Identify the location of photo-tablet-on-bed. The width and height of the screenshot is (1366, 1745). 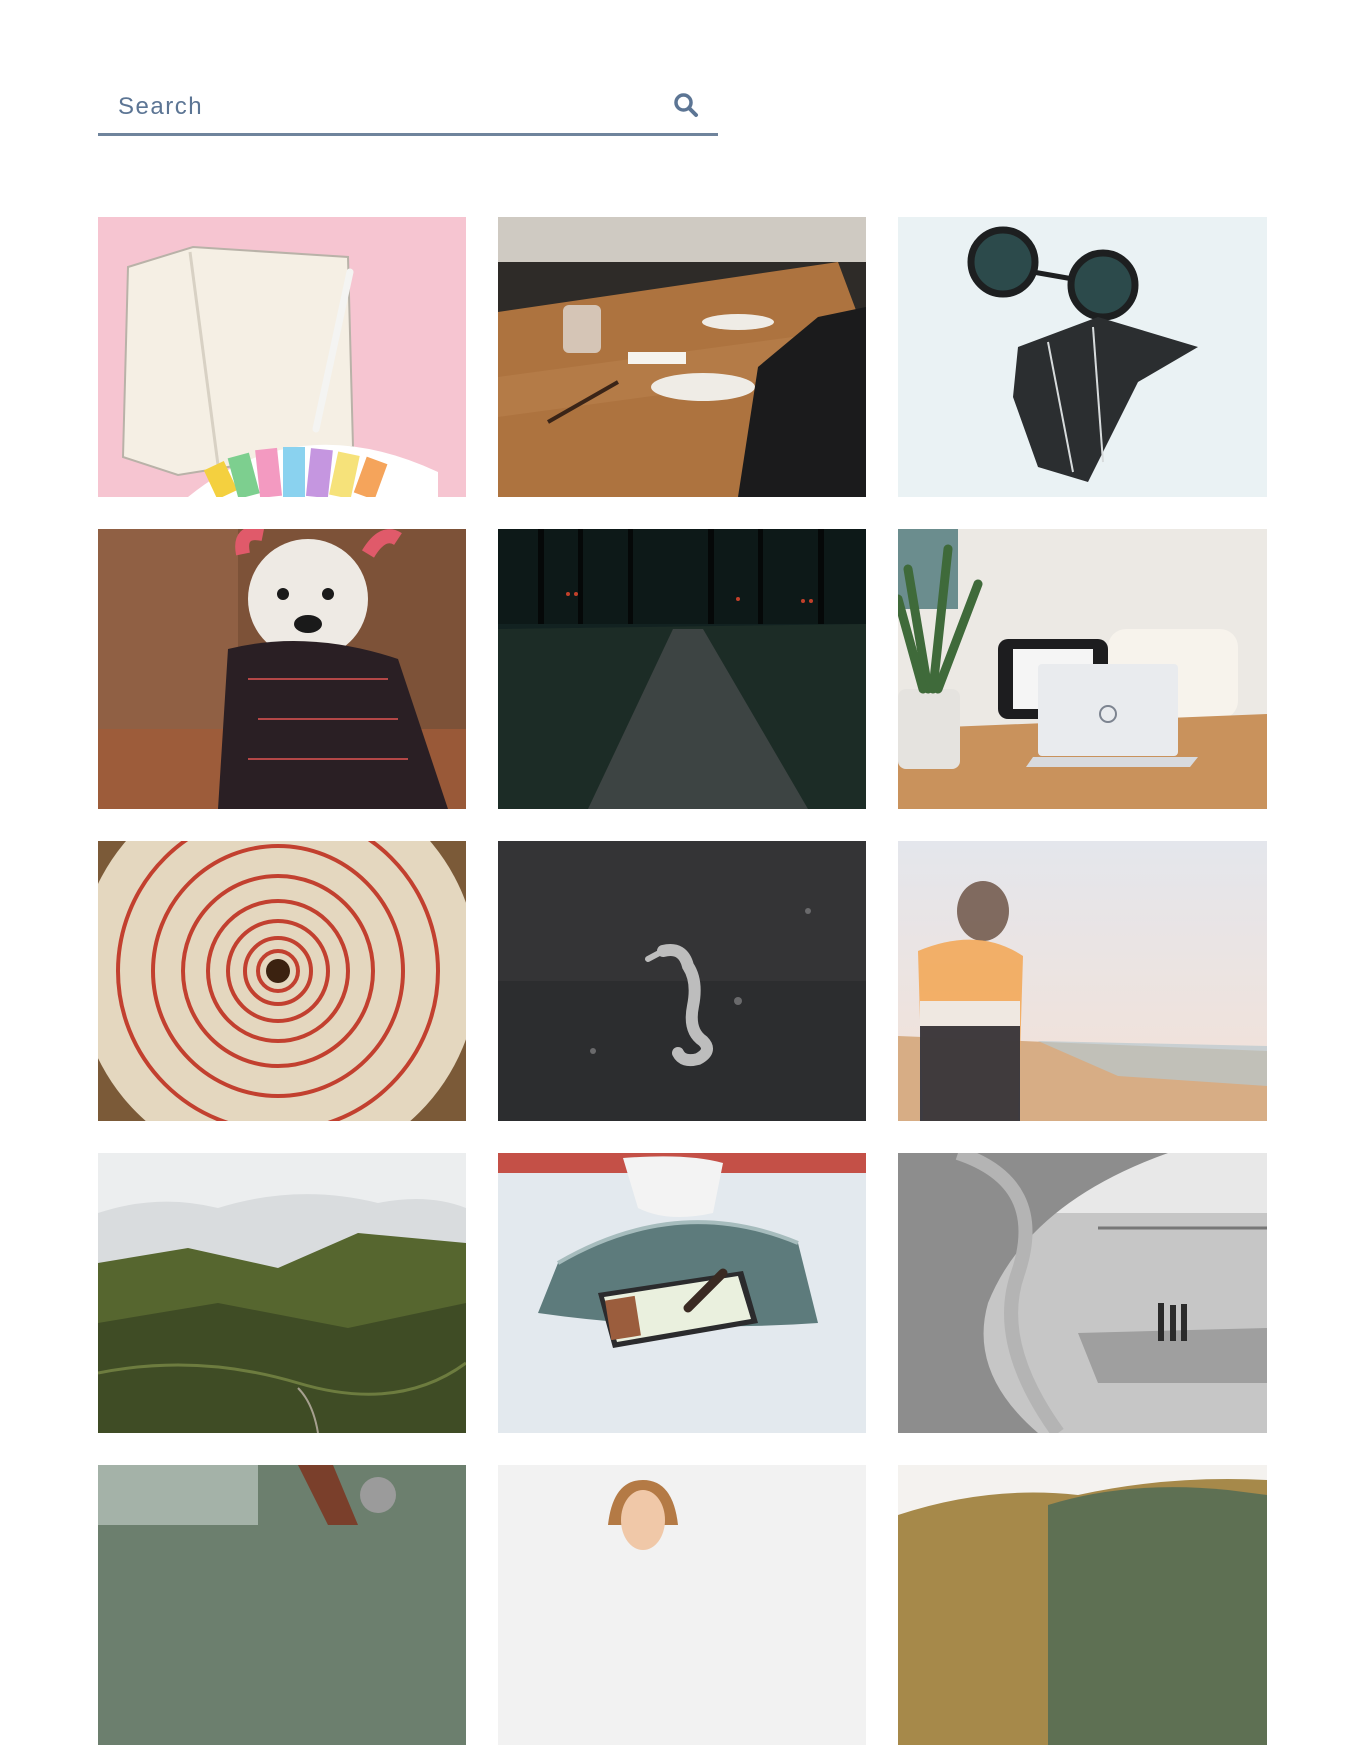
(682, 1293).